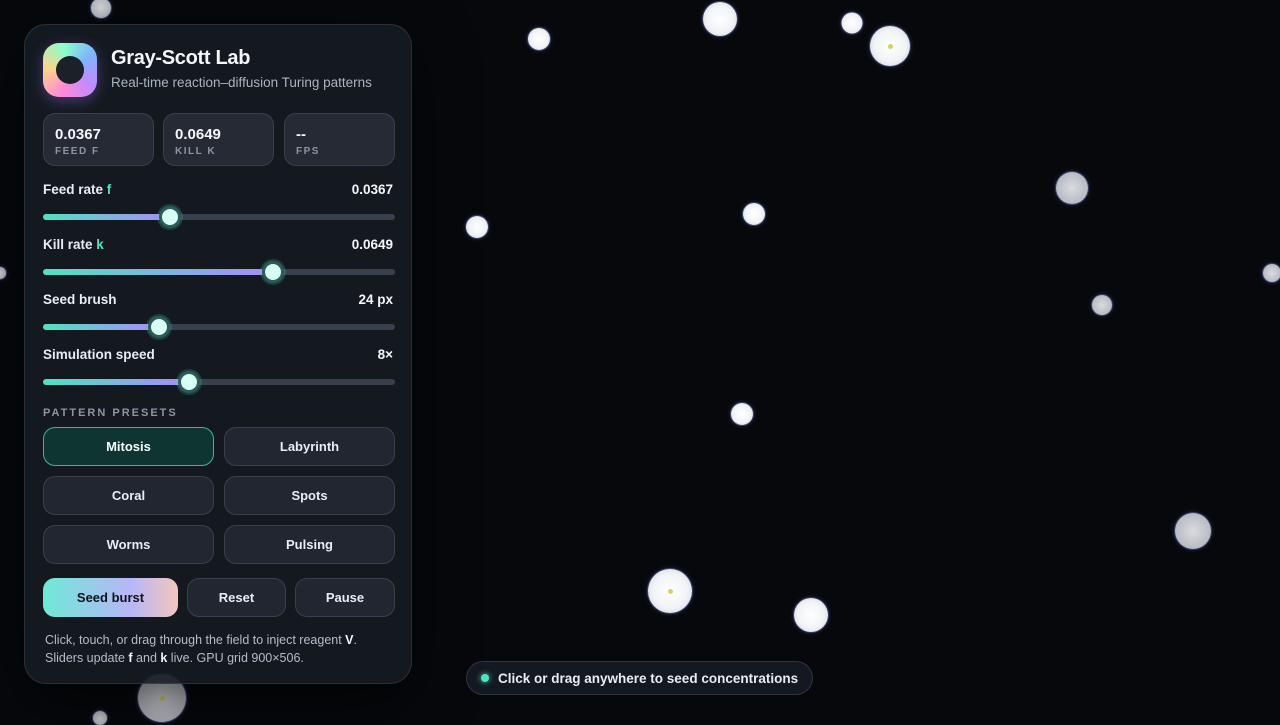 The width and height of the screenshot is (1280, 725). Describe the element at coordinates (301, 134) in the screenshot. I see `stat-fps-value: --` at that location.